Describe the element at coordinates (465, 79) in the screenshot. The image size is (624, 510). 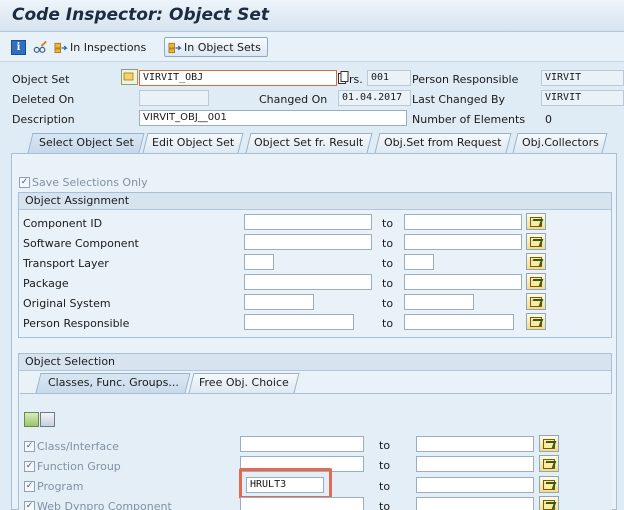
I see `person-responsible-label: Person Responsible` at that location.